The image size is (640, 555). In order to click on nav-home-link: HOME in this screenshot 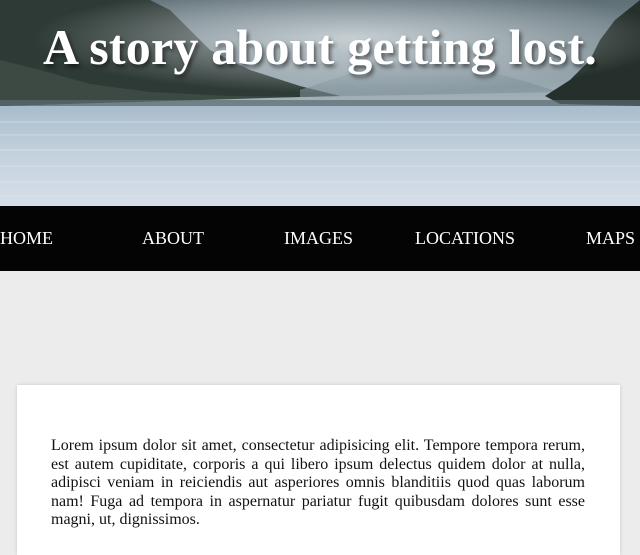, I will do `click(26, 238)`.